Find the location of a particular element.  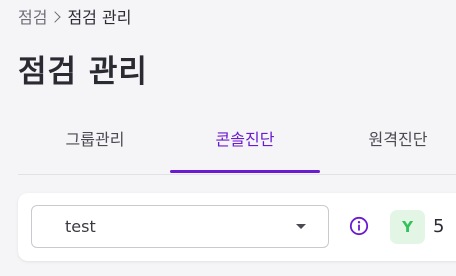

breadcrumb: 점검 점검 관리 is located at coordinates (74, 18).